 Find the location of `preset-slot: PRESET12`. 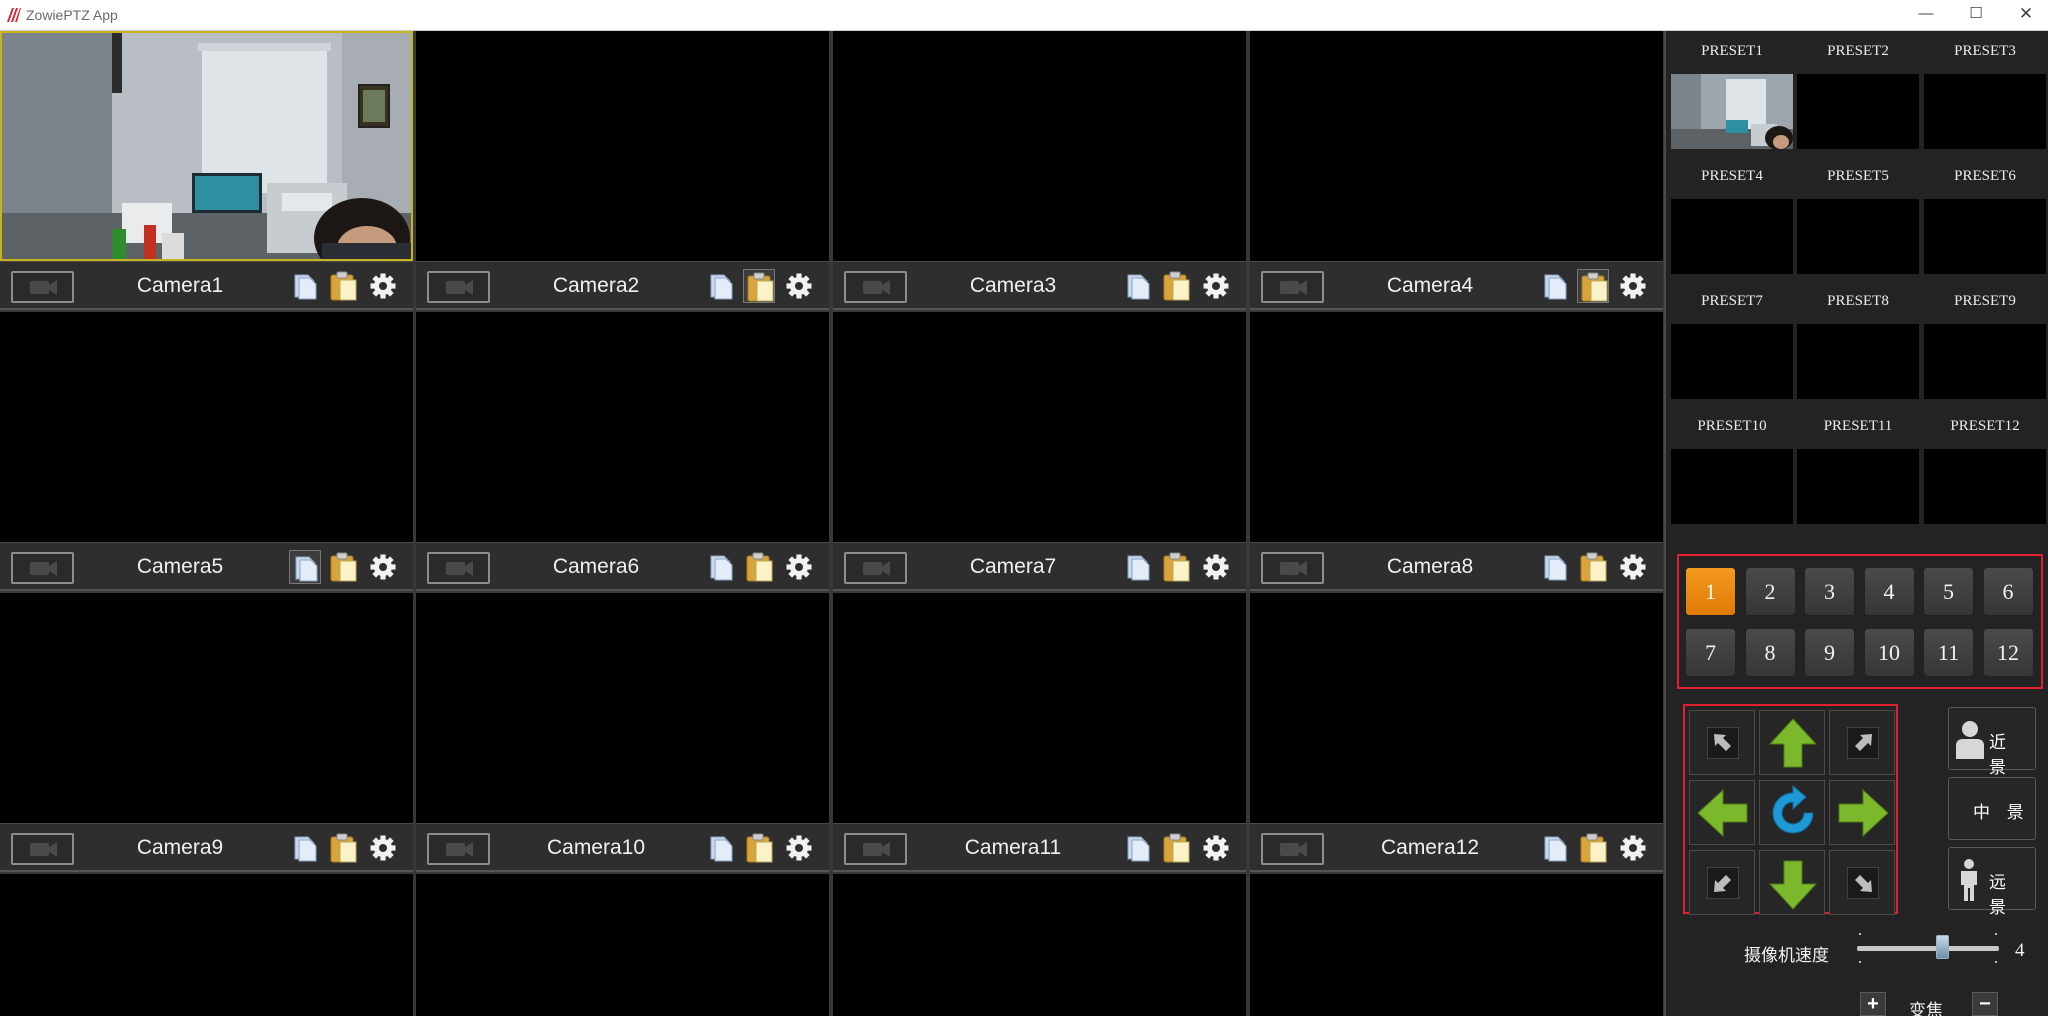

preset-slot: PRESET12 is located at coordinates (1985, 465).